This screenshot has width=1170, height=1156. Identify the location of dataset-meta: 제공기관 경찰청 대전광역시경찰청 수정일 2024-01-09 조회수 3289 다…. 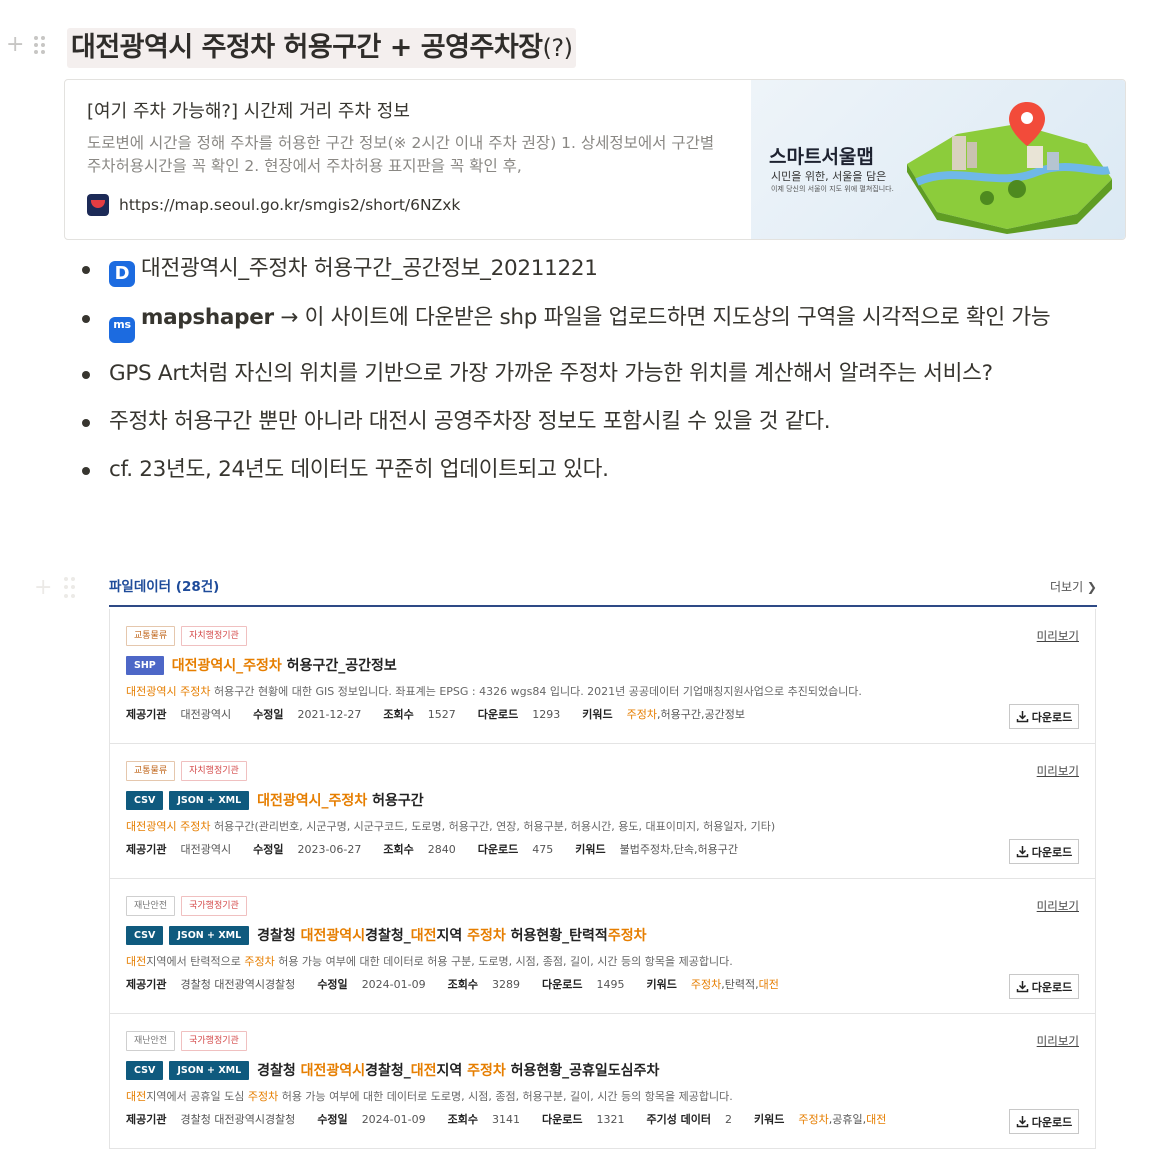
(452, 984).